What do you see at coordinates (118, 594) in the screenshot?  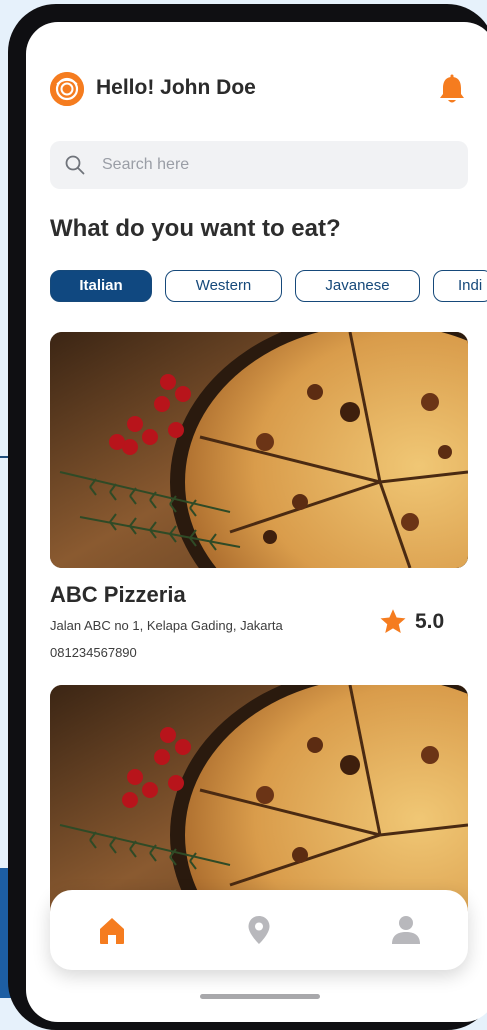 I see `restaurant-name: ABC Pizzeria` at bounding box center [118, 594].